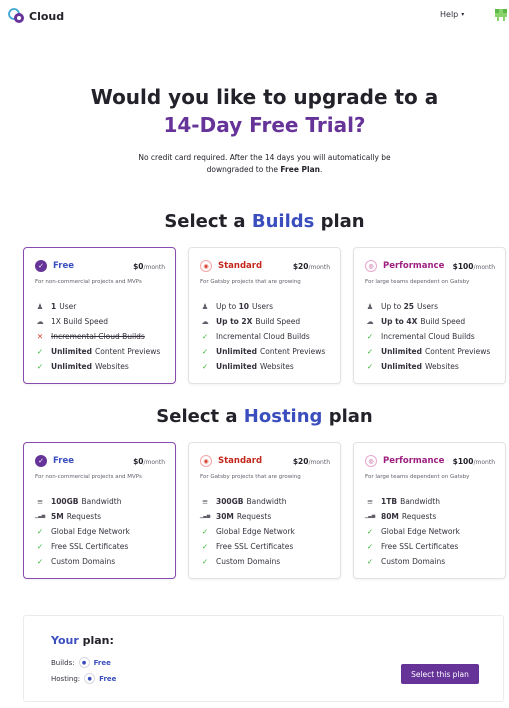 This screenshot has width=509, height=708. Describe the element at coordinates (390, 516) in the screenshot. I see `feature-bold: 80M` at that location.